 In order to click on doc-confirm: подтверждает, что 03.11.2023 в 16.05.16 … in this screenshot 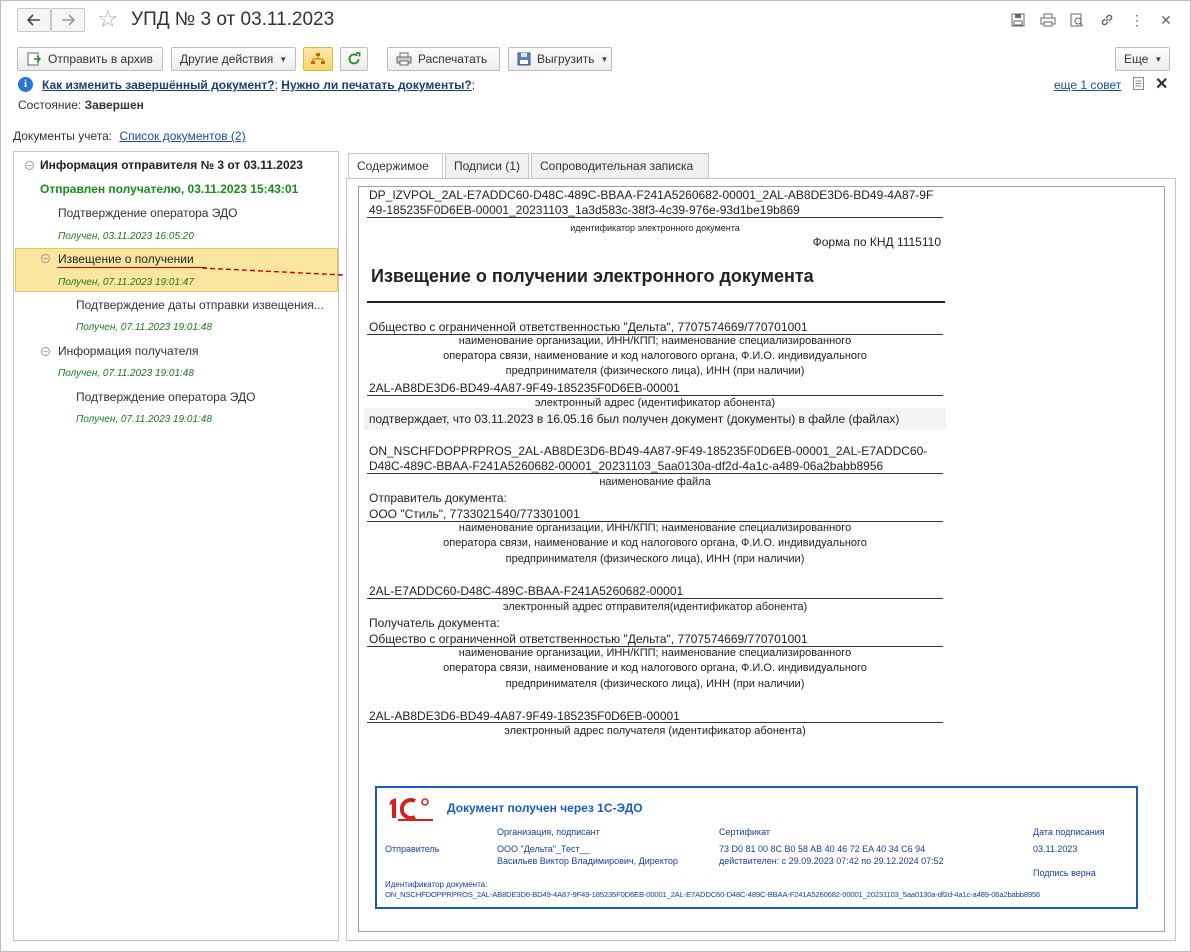, I will do `click(634, 419)`.